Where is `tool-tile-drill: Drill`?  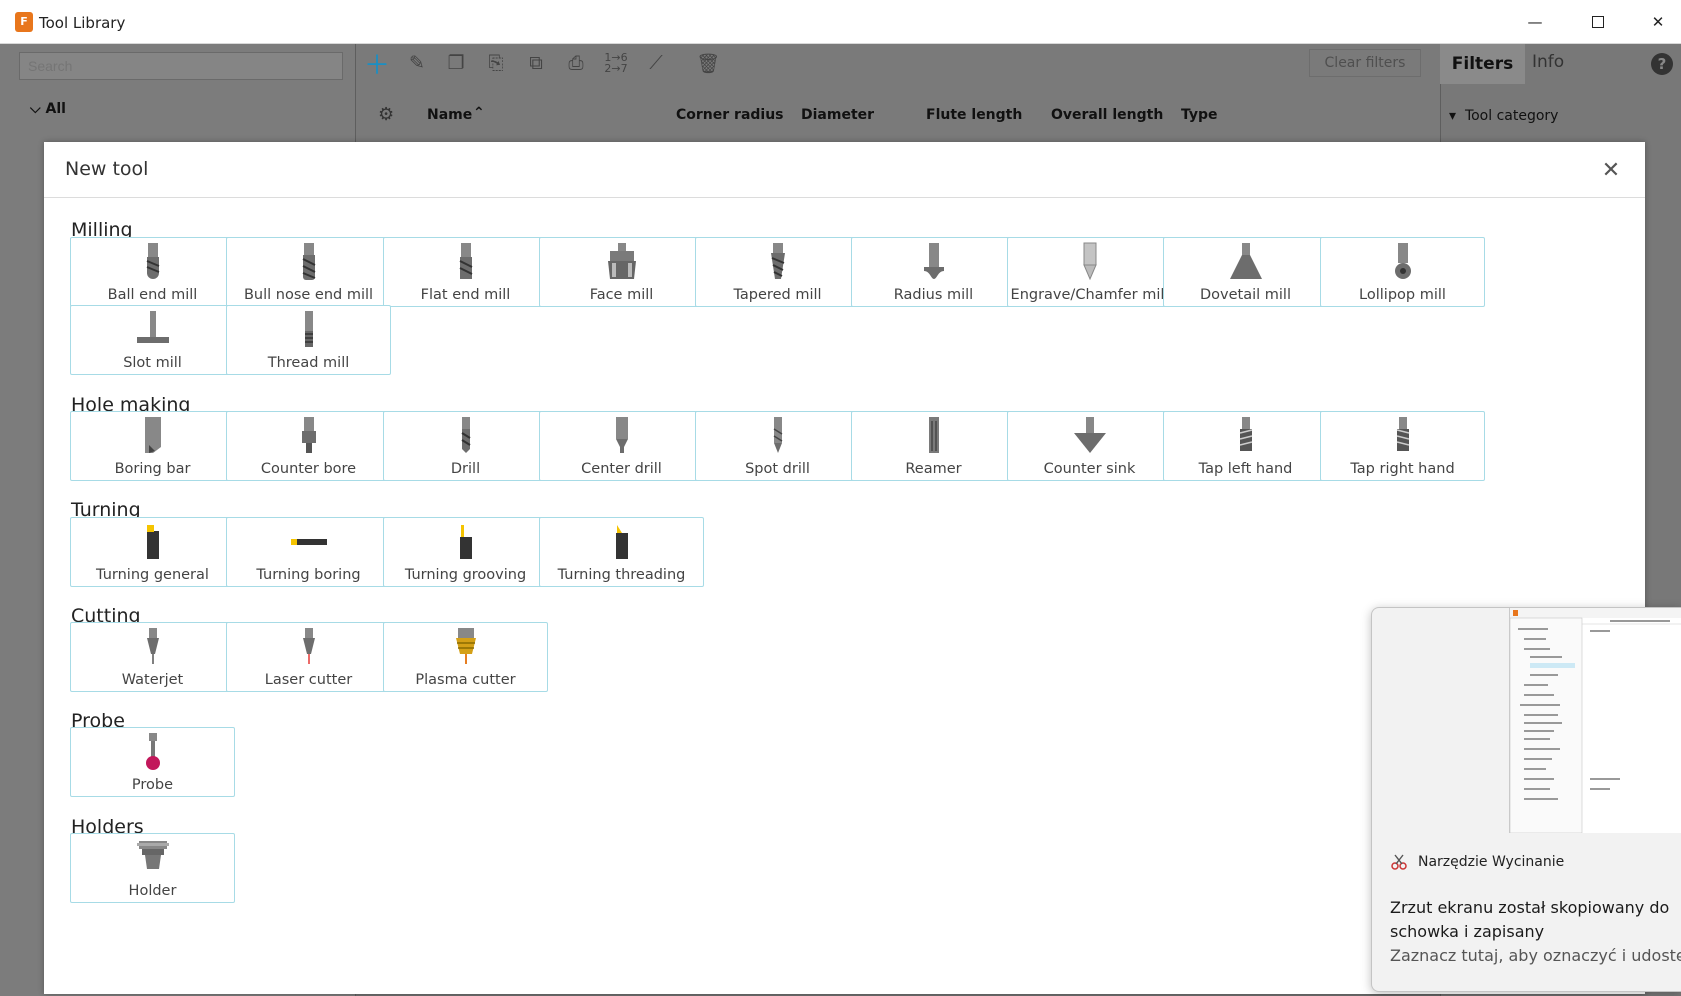
tool-tile-drill: Drill is located at coordinates (465, 446).